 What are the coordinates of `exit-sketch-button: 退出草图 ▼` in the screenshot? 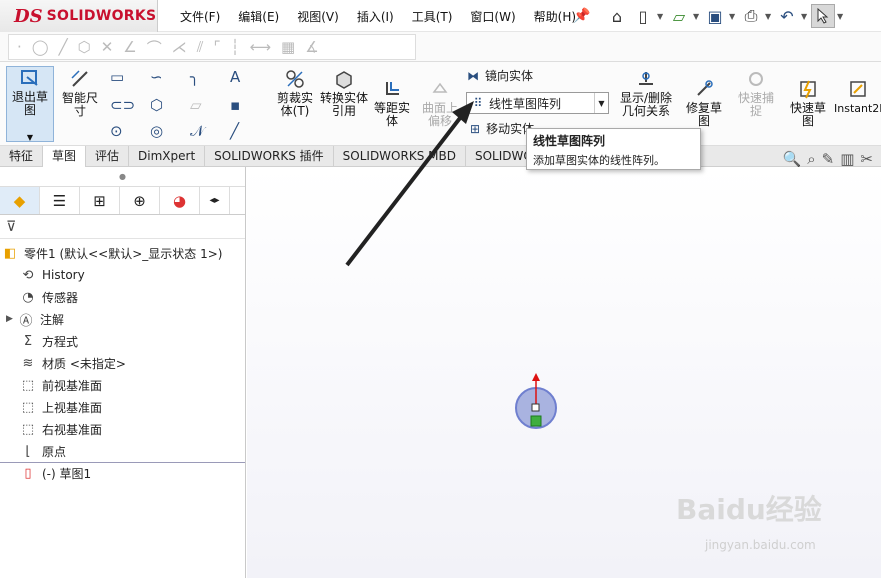 It's located at (30, 104).